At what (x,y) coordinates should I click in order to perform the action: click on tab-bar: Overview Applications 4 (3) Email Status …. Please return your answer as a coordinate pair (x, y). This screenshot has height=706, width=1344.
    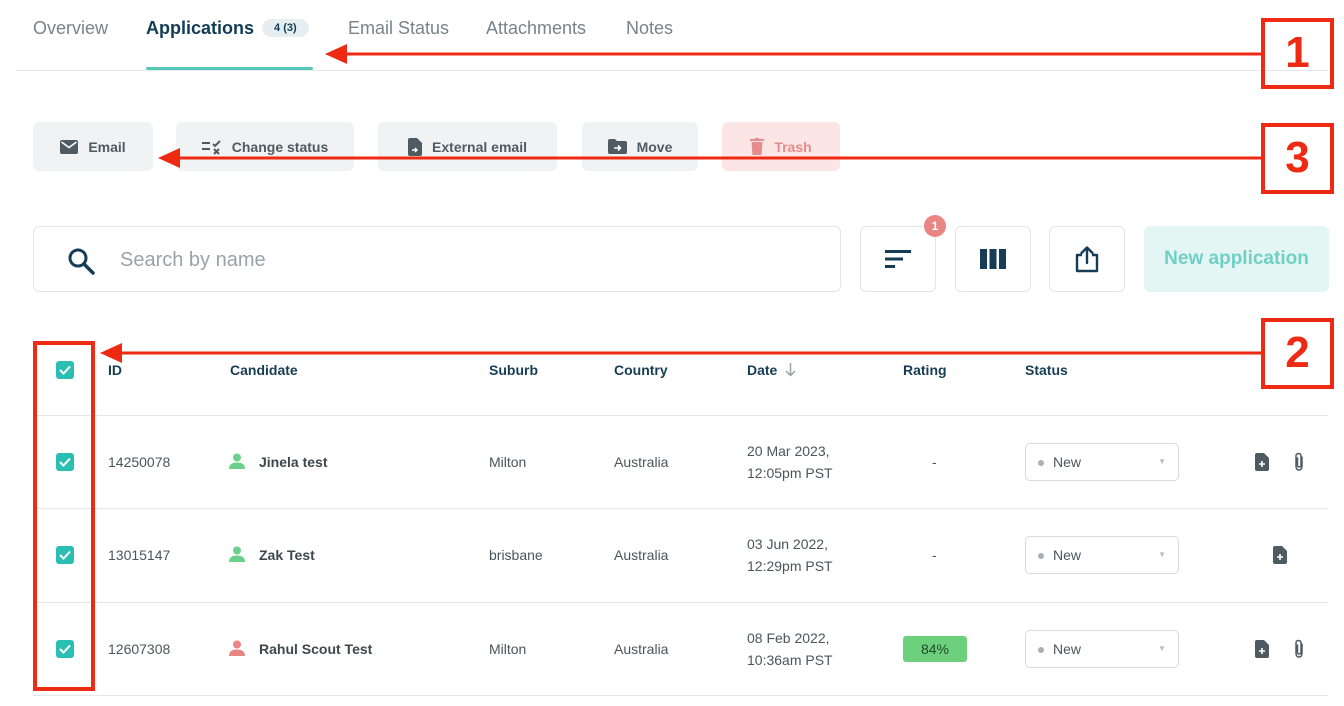
    Looking at the image, I should click on (672, 35).